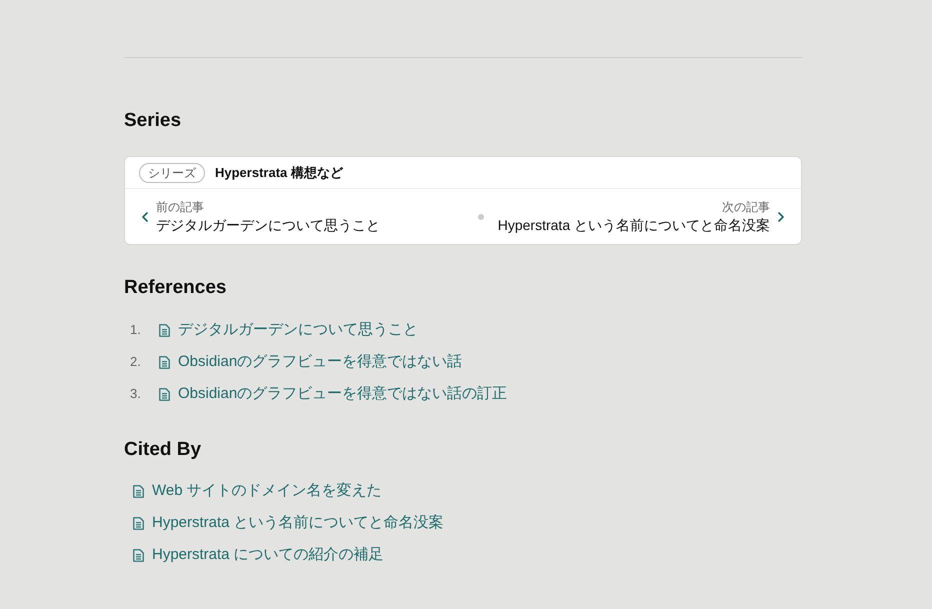  What do you see at coordinates (135, 362) in the screenshot?
I see `list-number: 2.` at bounding box center [135, 362].